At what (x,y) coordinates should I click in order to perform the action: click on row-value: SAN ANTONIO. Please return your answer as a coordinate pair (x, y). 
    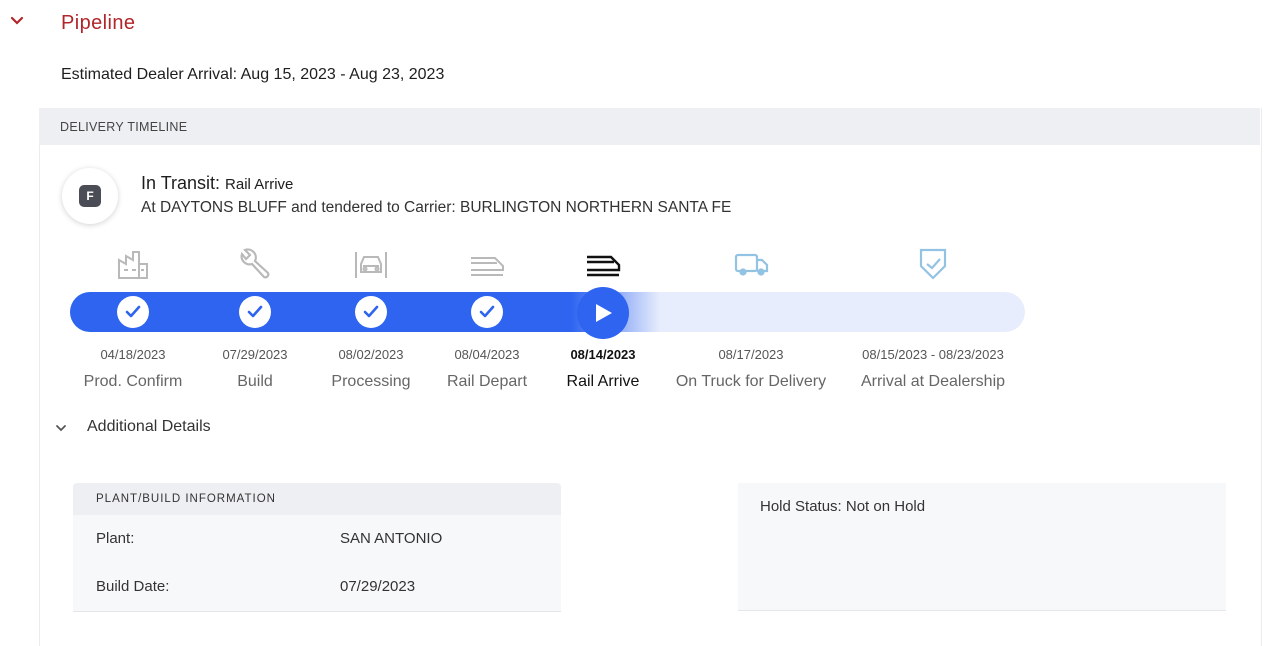
    Looking at the image, I should click on (391, 538).